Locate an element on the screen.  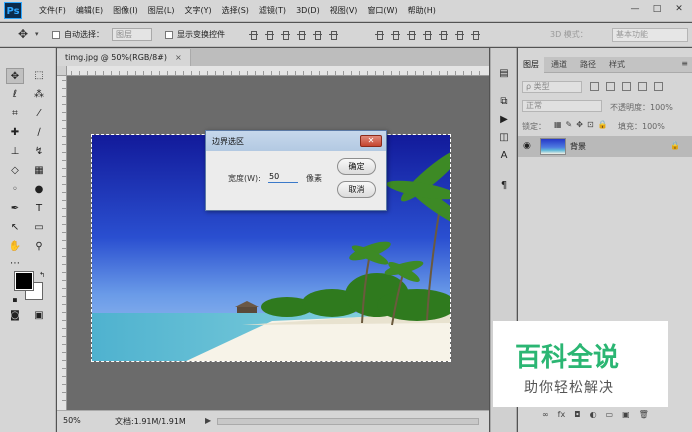
actions-panel-icon: ⧉ is located at coordinates (504, 102).